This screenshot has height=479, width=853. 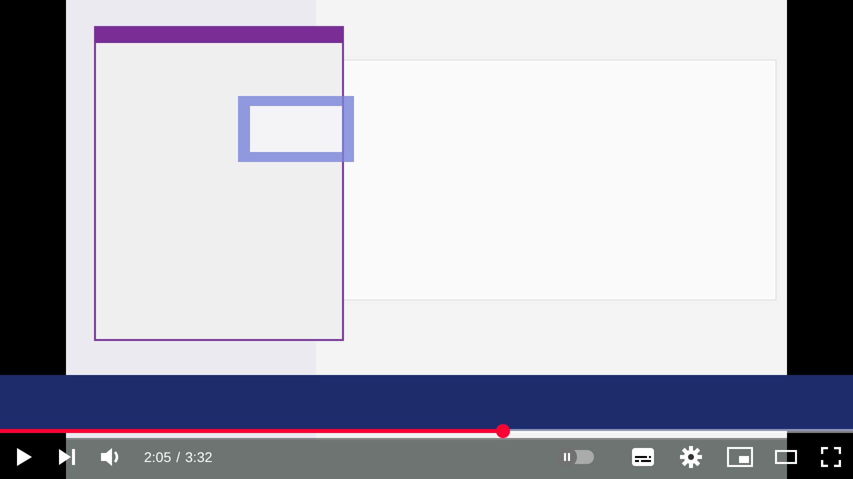 What do you see at coordinates (643, 457) in the screenshot?
I see `subtitles-button` at bounding box center [643, 457].